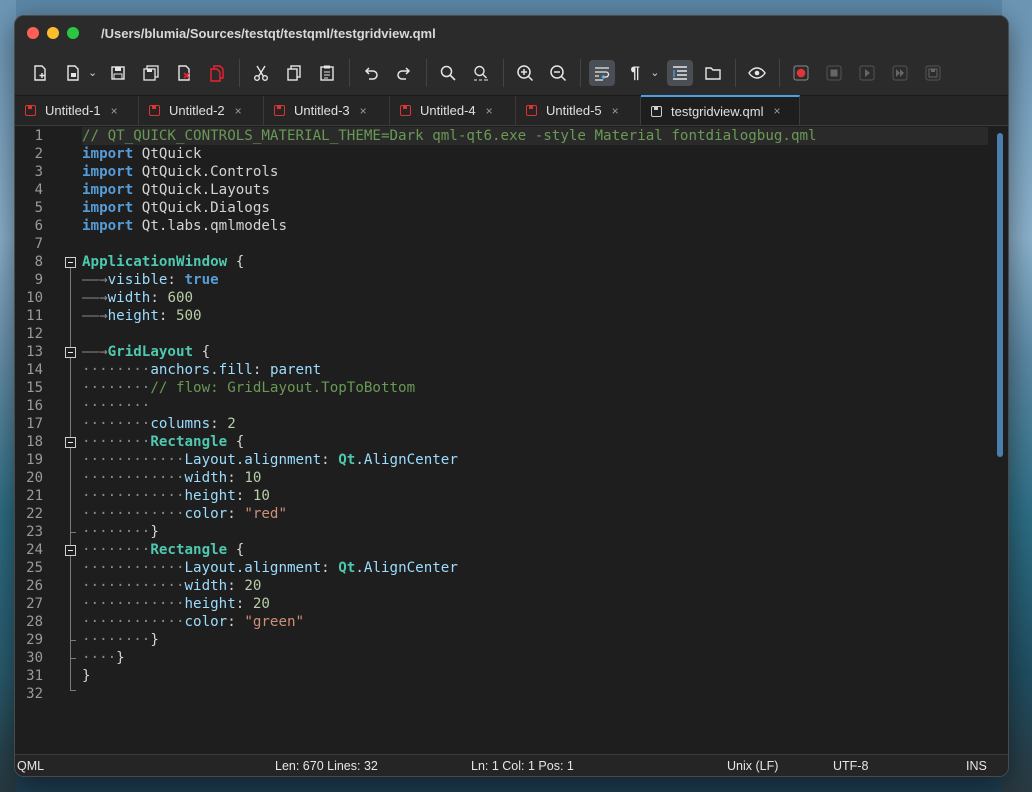  What do you see at coordinates (535, 622) in the screenshot?
I see `code-line: ············color: "green"` at bounding box center [535, 622].